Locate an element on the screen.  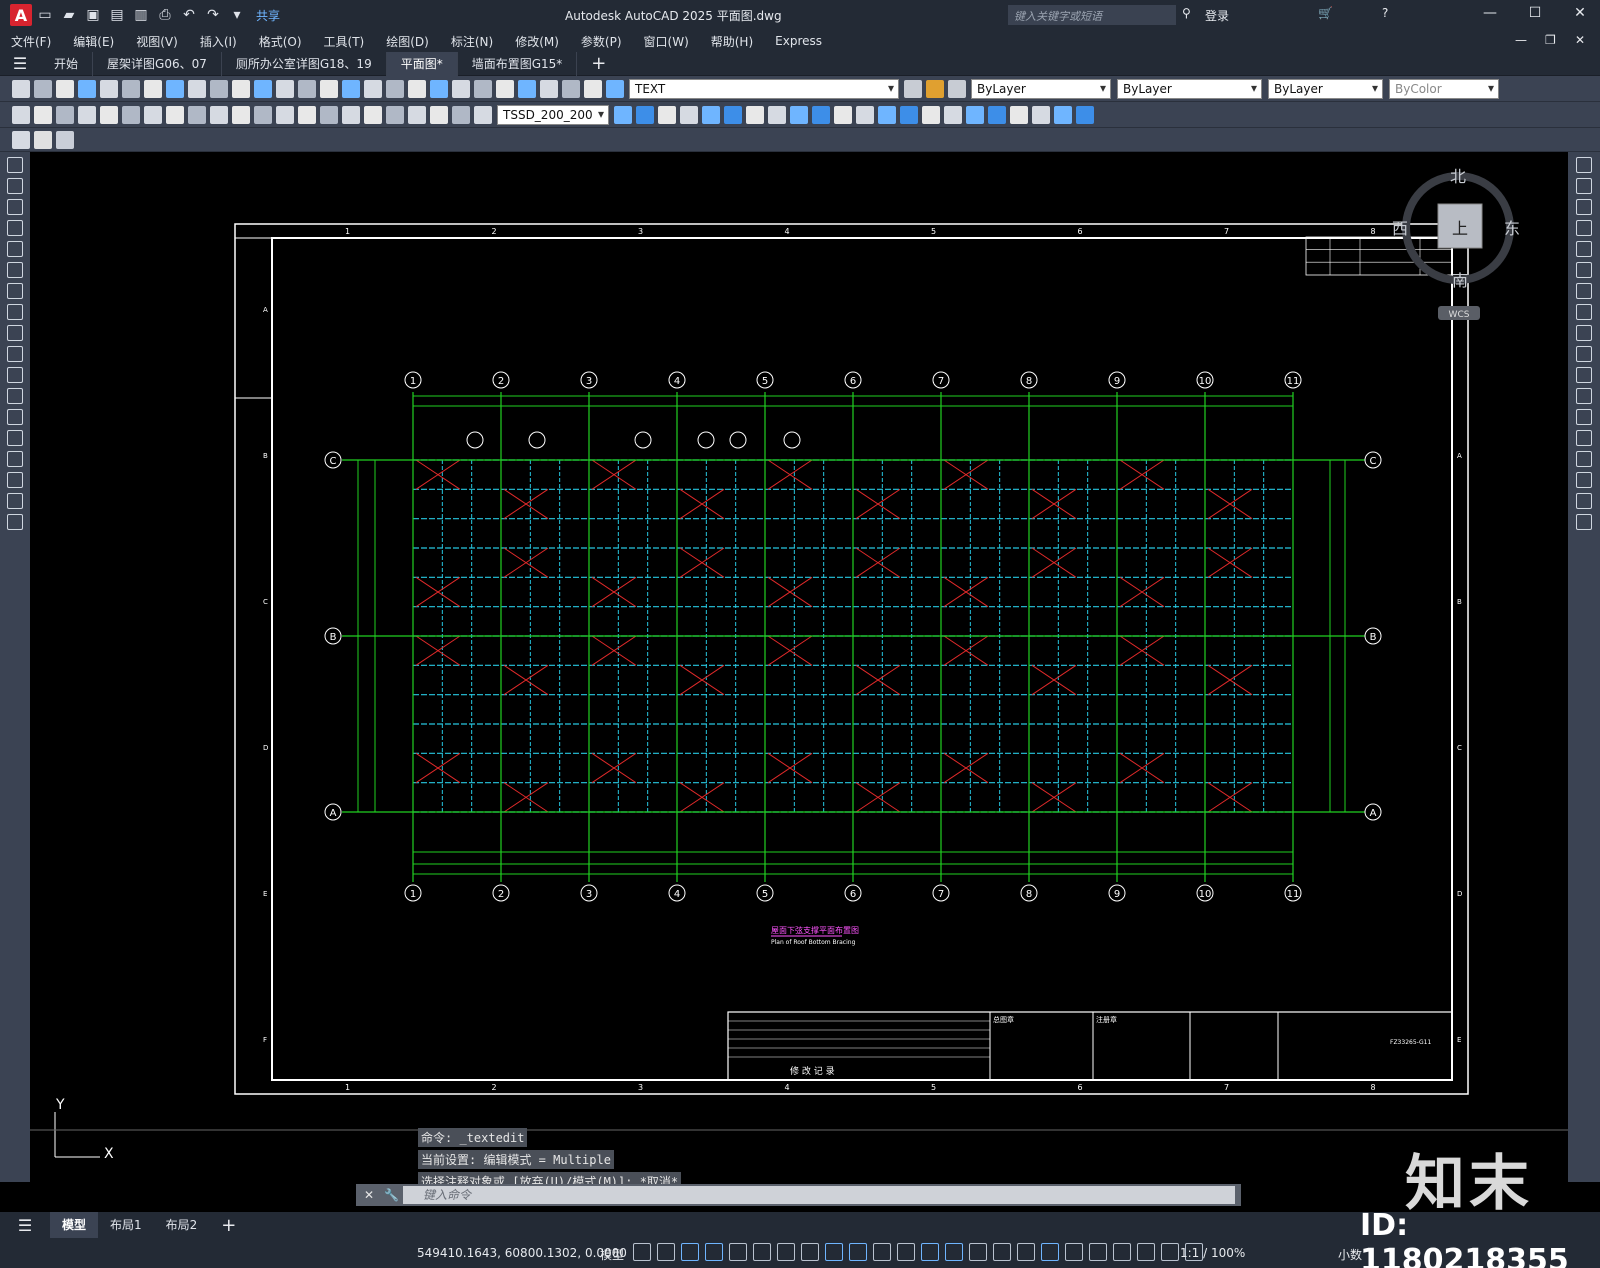
menu-window: 窗口(W) is located at coordinates (666, 41).